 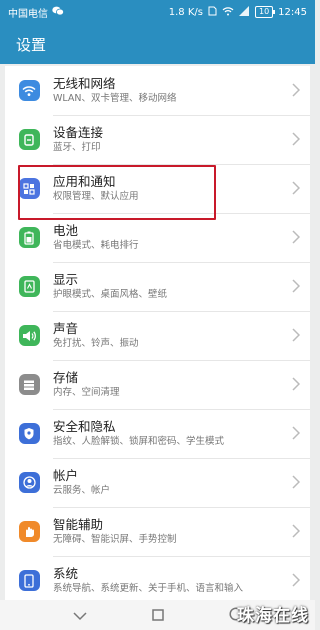 I want to click on setting-subtitle: 护眼模式、桌面风格、壁纸, so click(x=110, y=294).